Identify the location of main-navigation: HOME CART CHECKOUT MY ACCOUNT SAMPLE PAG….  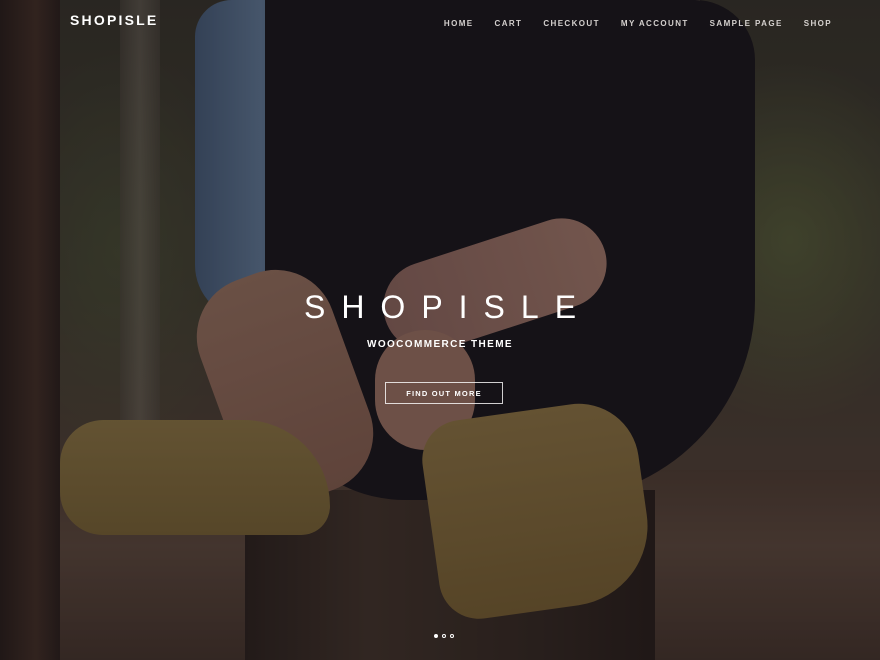
(638, 23).